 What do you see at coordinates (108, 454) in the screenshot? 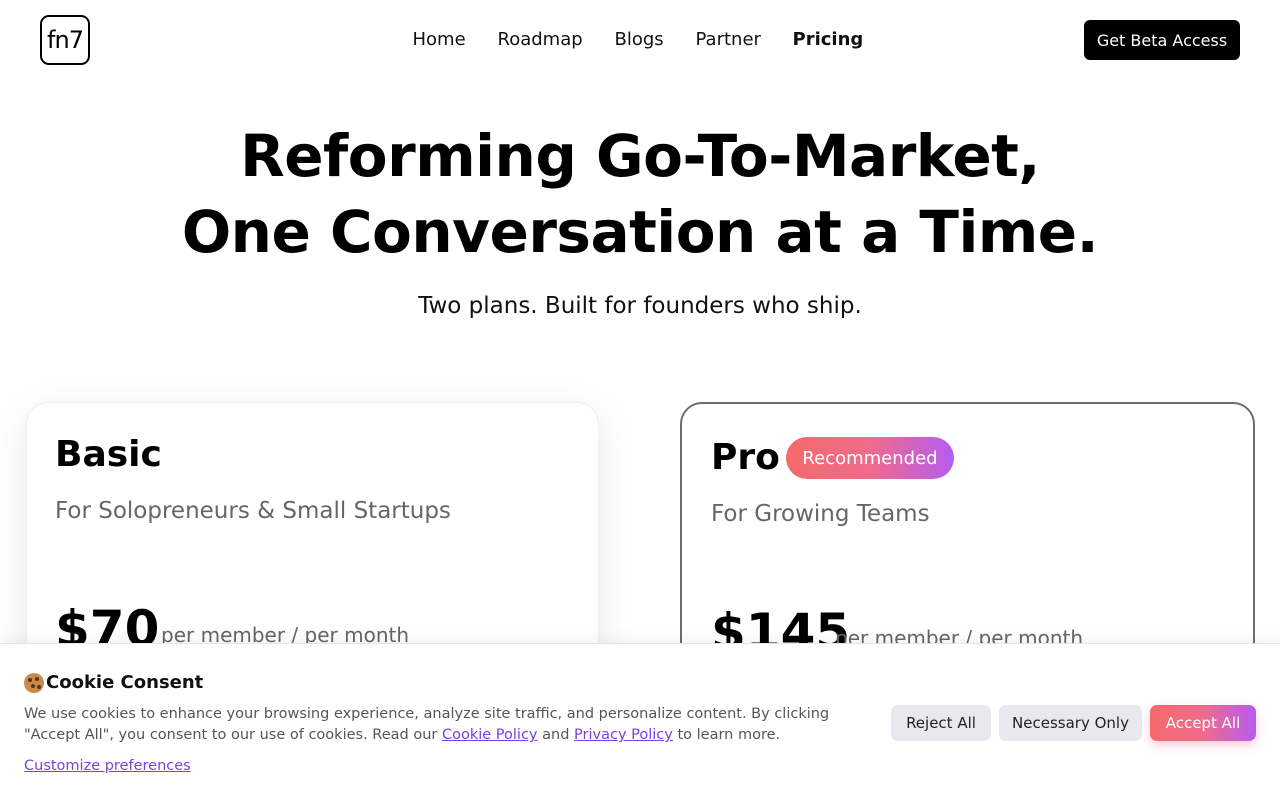
I see `plan-name: Basic` at bounding box center [108, 454].